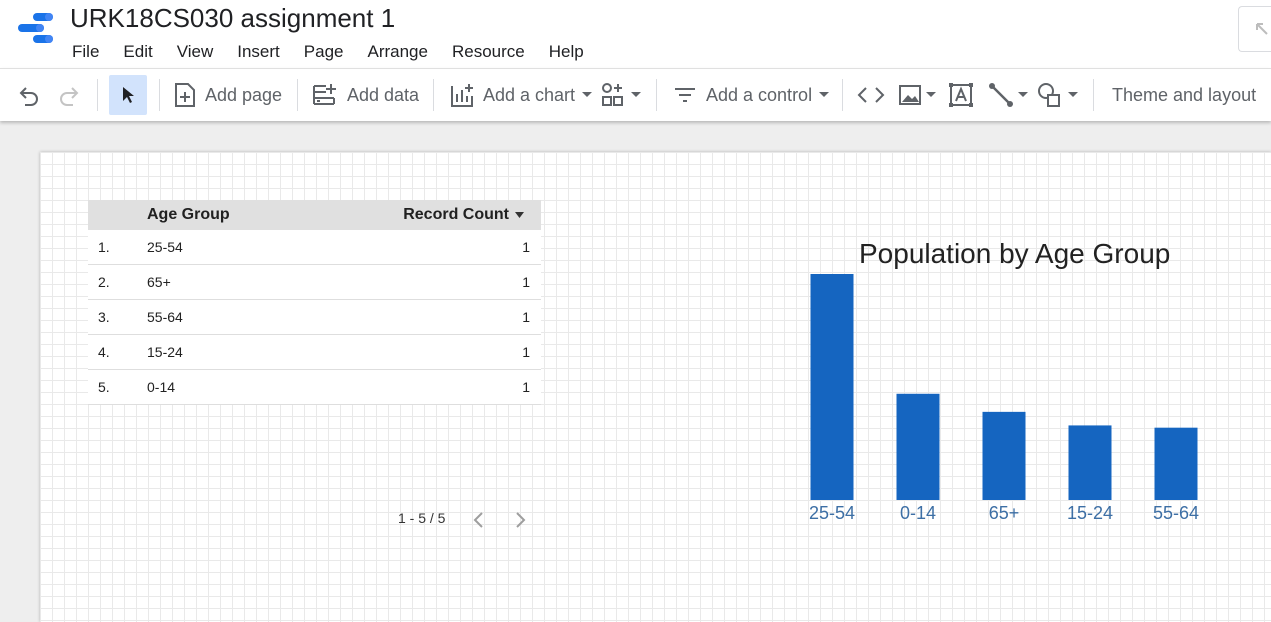  I want to click on undo-button, so click(29, 95).